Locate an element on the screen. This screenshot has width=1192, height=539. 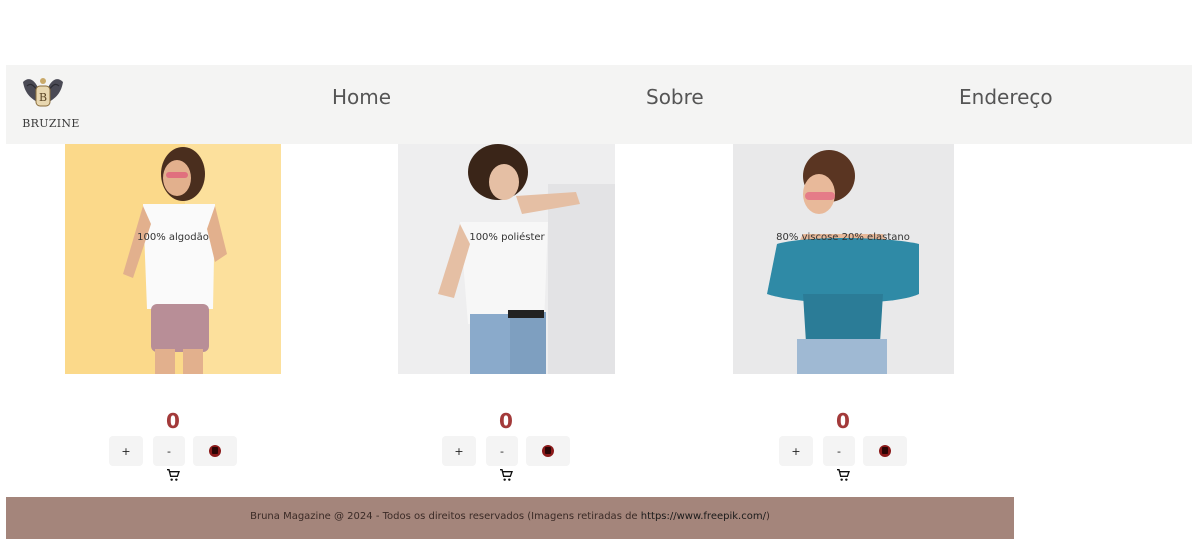
product-description: 100% poliéster is located at coordinates (507, 237).